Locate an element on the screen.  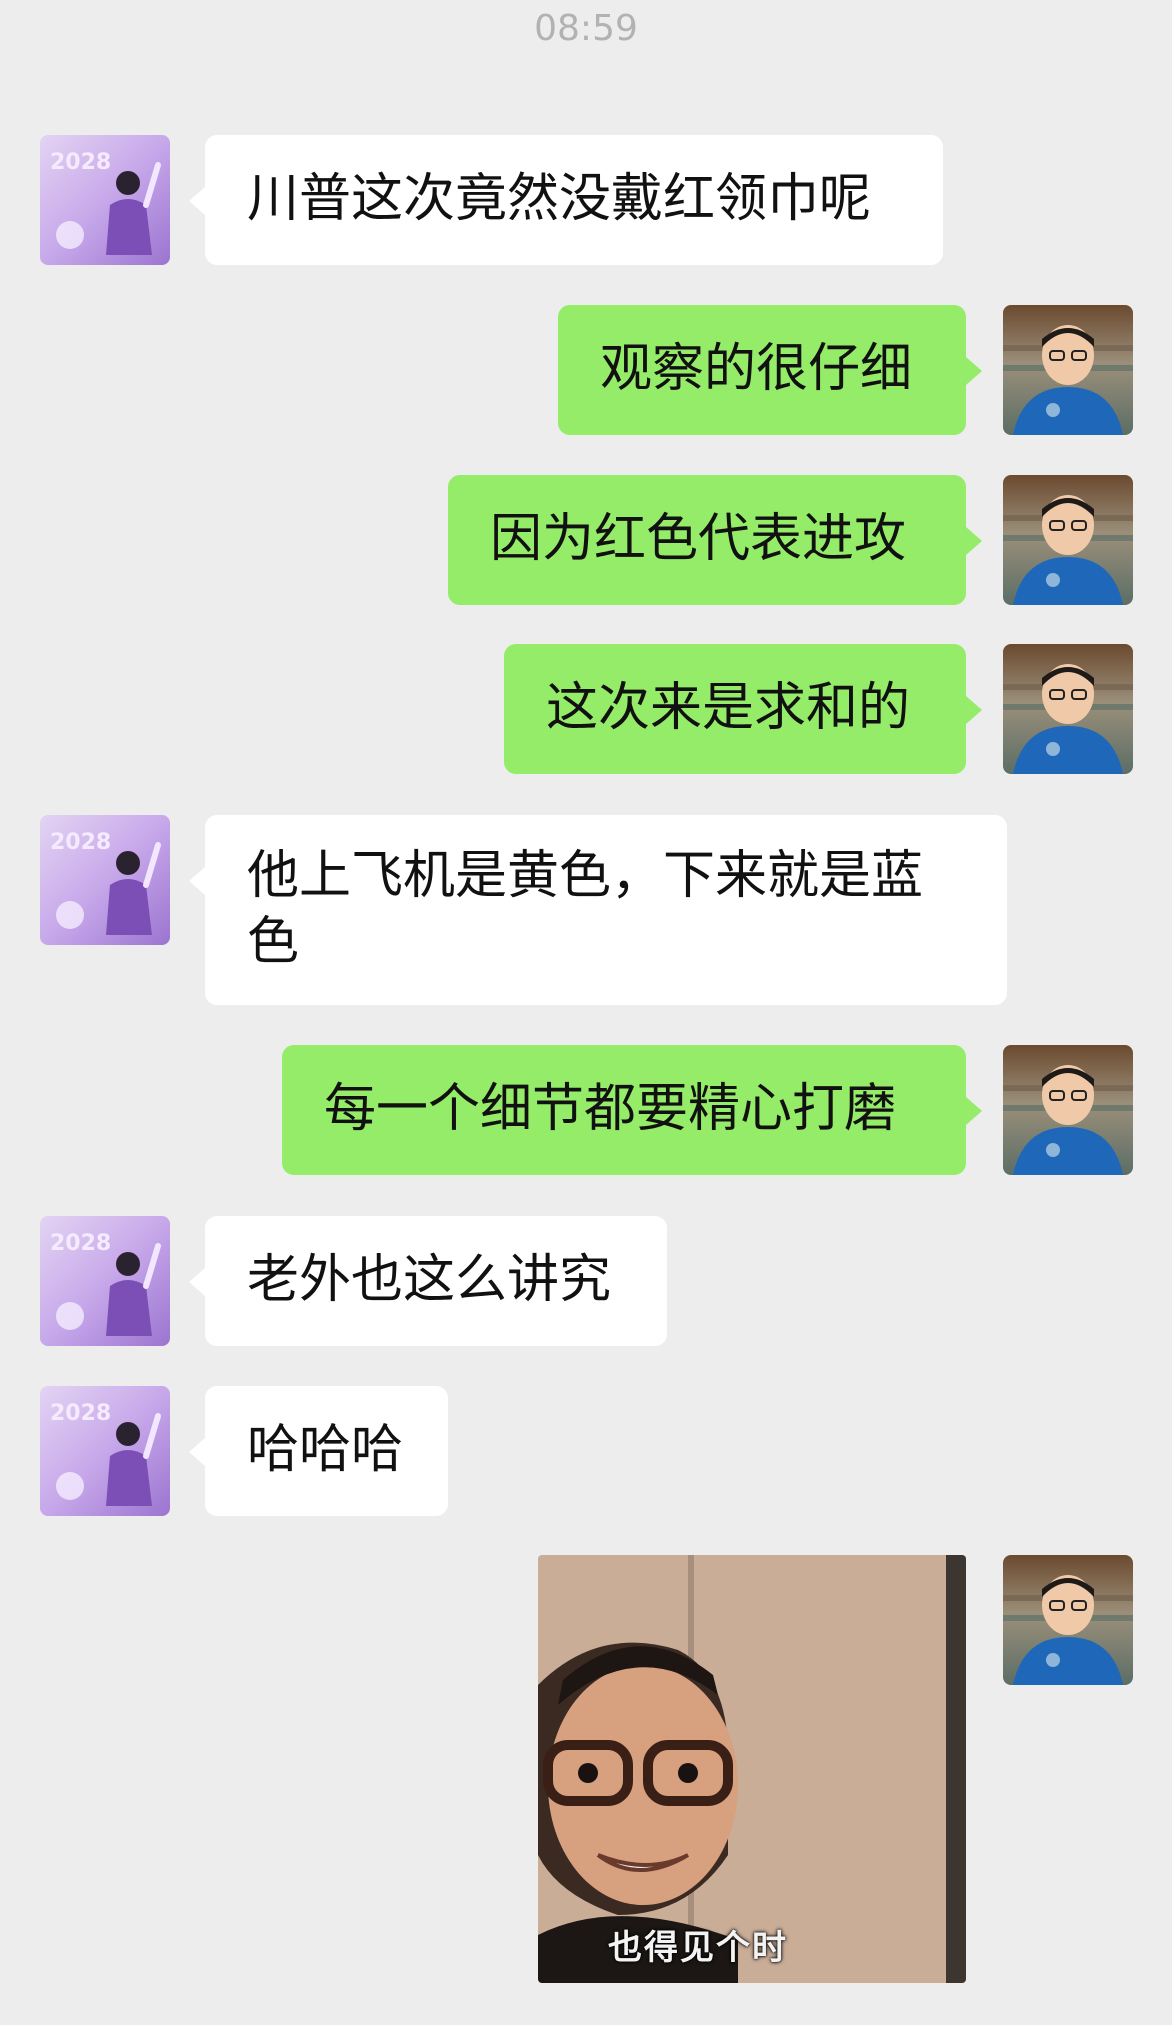
message-text: 老外也这么讲究 is located at coordinates (429, 1280).